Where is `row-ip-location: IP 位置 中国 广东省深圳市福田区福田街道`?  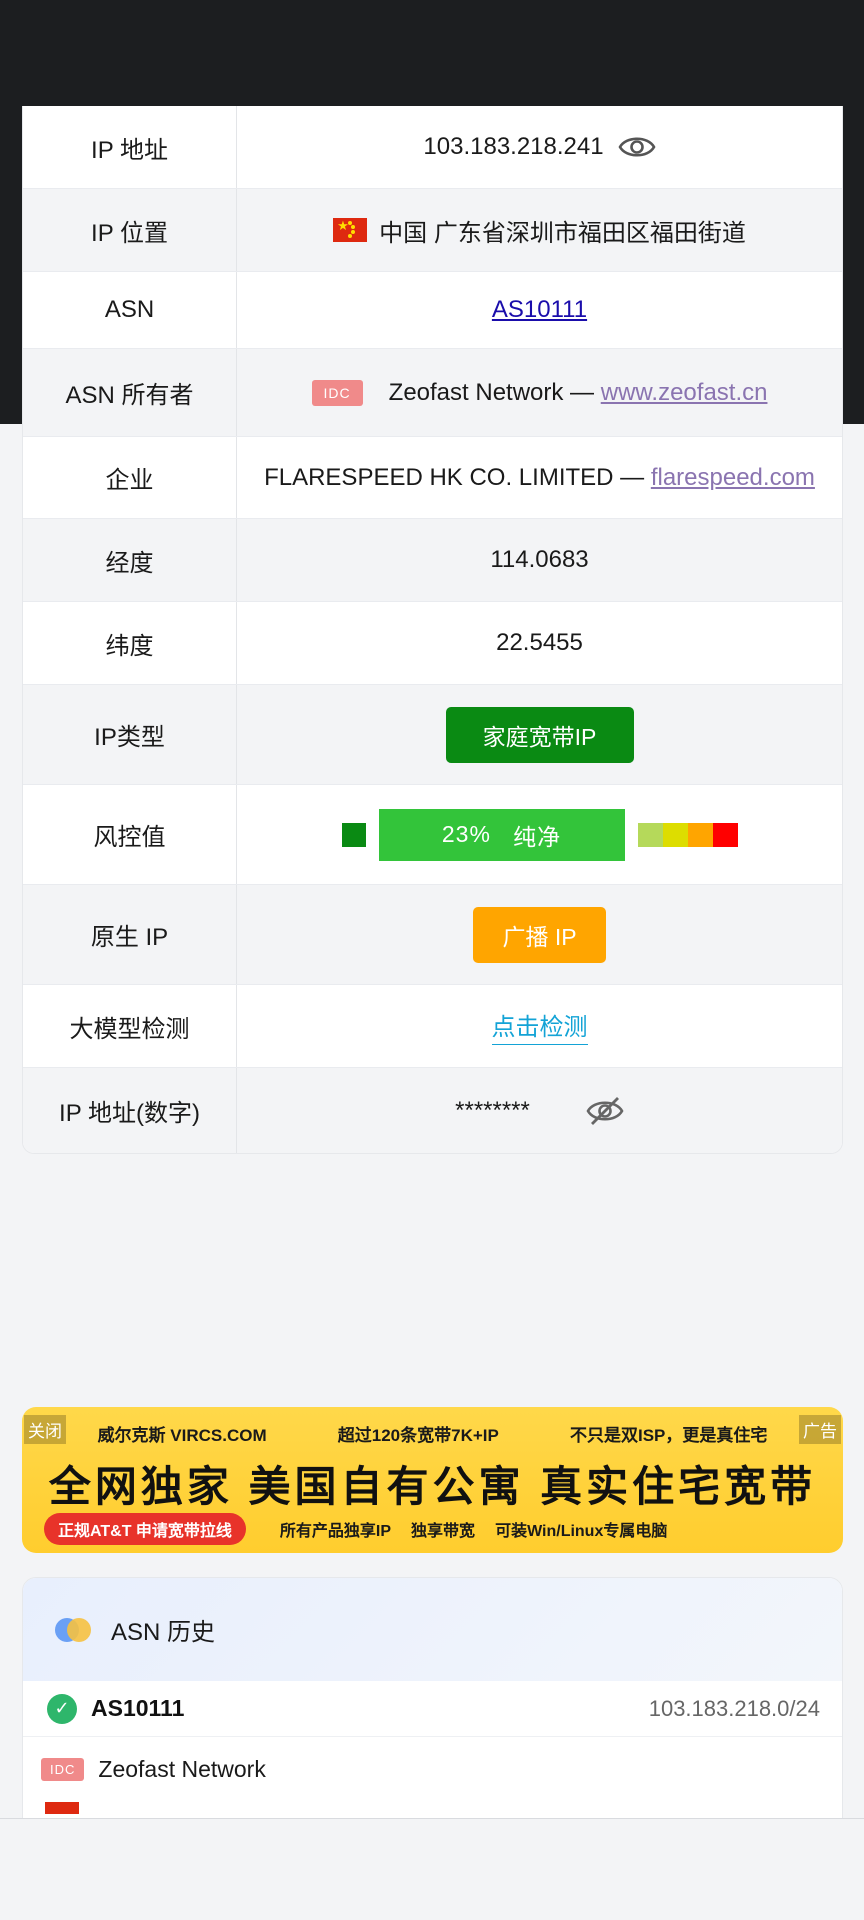 row-ip-location: IP 位置 中国 广东省深圳市福田区福田街道 is located at coordinates (432, 230).